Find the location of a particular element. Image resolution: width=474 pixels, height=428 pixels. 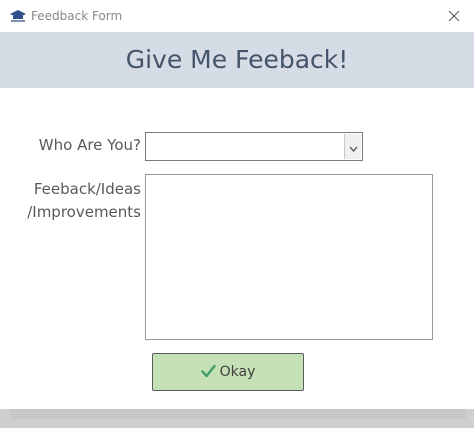

feedback-label-line2: /Improvements is located at coordinates (84, 212).